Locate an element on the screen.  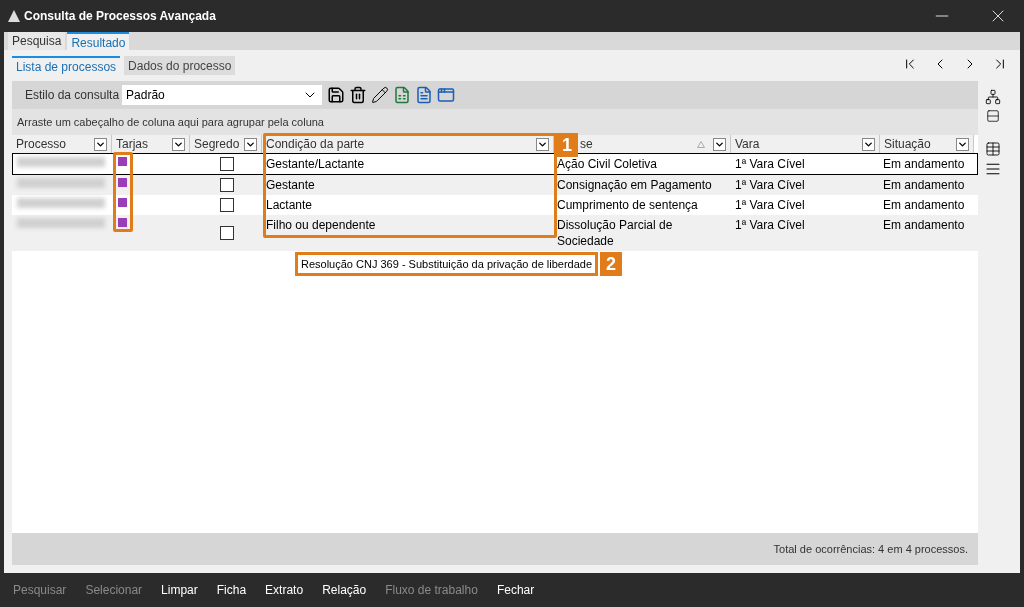
table-cell: Dissolução Parcial de Sociedade is located at coordinates (615, 233).